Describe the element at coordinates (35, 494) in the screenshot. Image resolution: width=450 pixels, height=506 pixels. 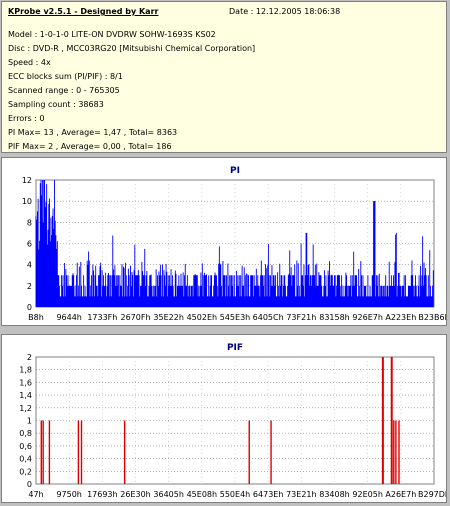
I see `x-tick-label: 47h` at that location.